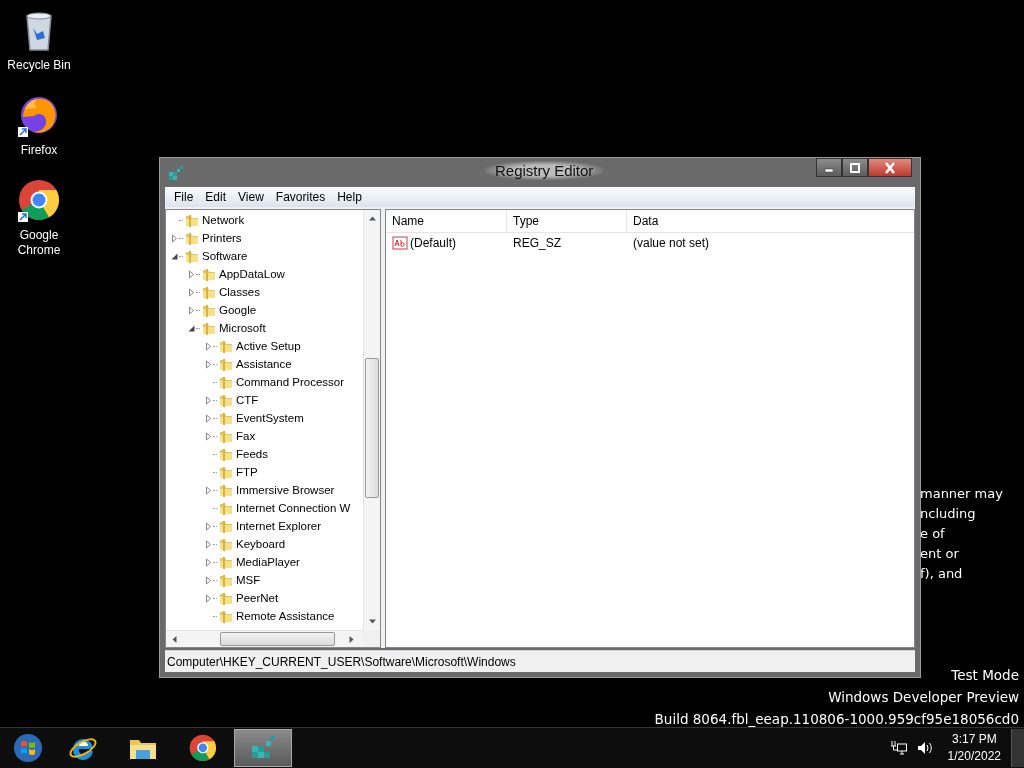 This screenshot has height=768, width=1024. What do you see at coordinates (184, 197) in the screenshot?
I see `menu-item: File` at bounding box center [184, 197].